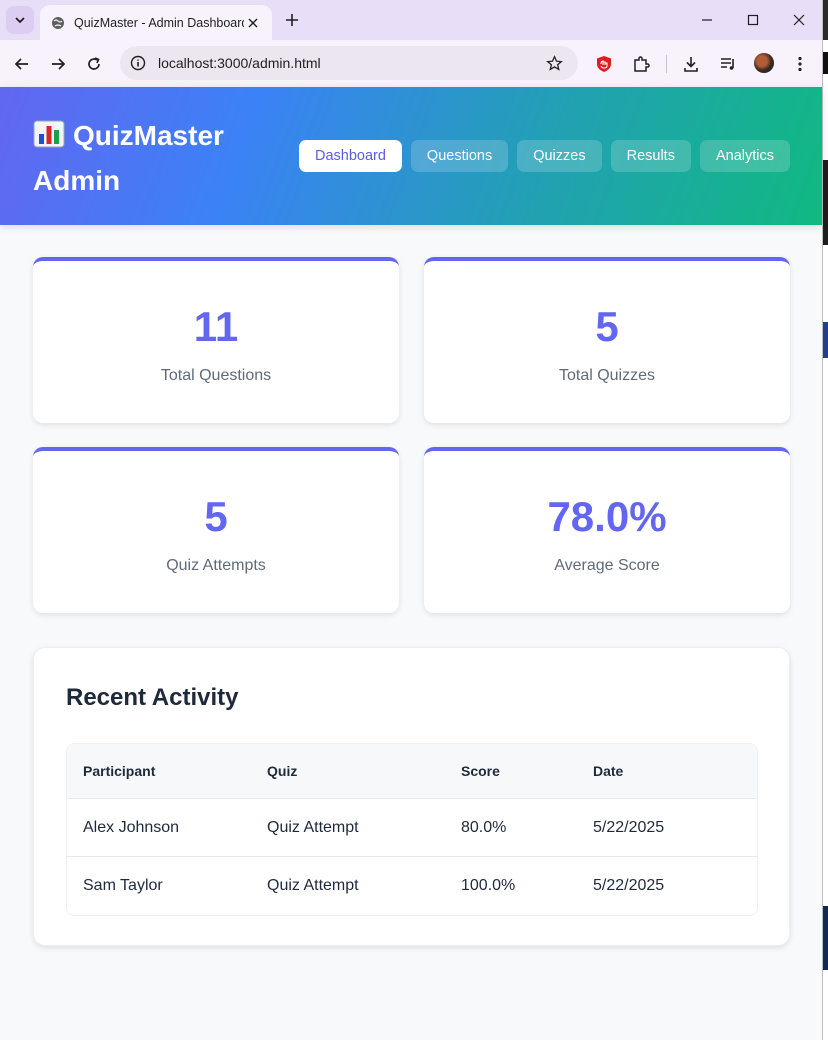 This screenshot has width=828, height=1040. Describe the element at coordinates (216, 375) in the screenshot. I see `stat-label: Total Questions` at that location.